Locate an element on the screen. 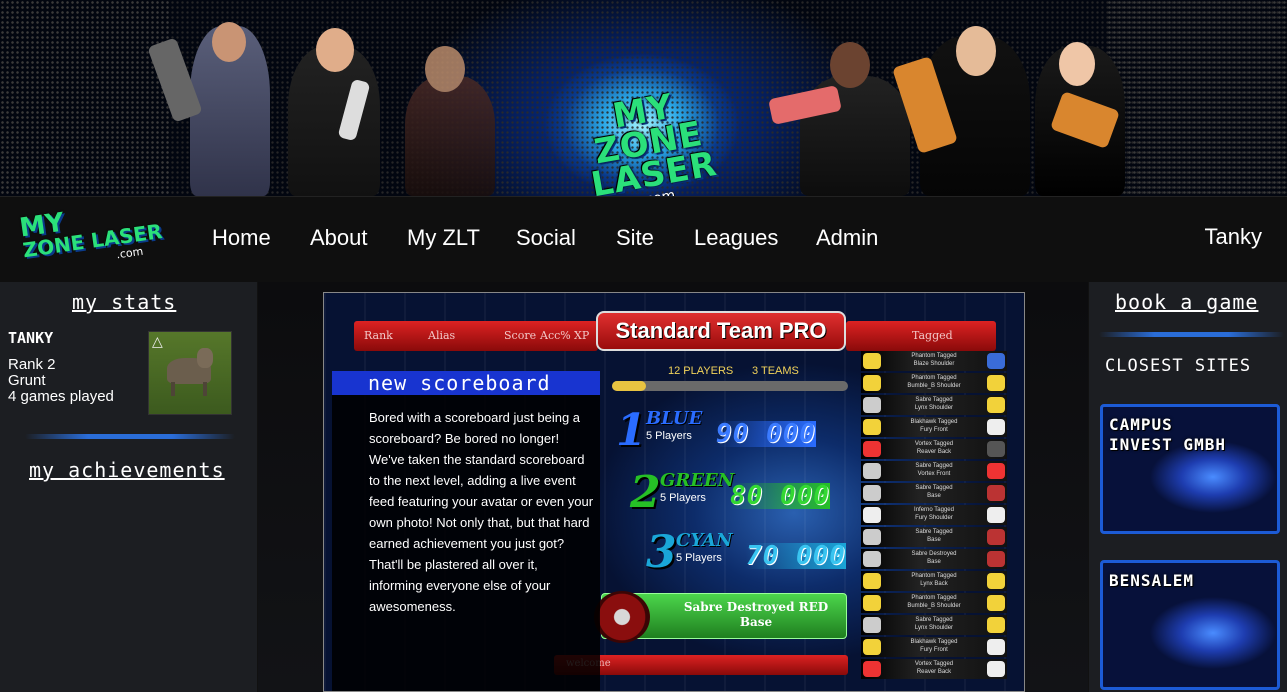 This screenshot has height=692, width=1287. closest-sites-title: CLOSEST SITES is located at coordinates (1178, 366).